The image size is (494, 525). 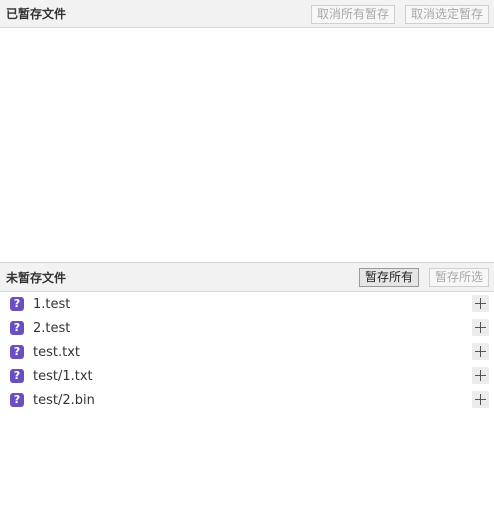 What do you see at coordinates (52, 328) in the screenshot?
I see `file-name: 2.test` at bounding box center [52, 328].